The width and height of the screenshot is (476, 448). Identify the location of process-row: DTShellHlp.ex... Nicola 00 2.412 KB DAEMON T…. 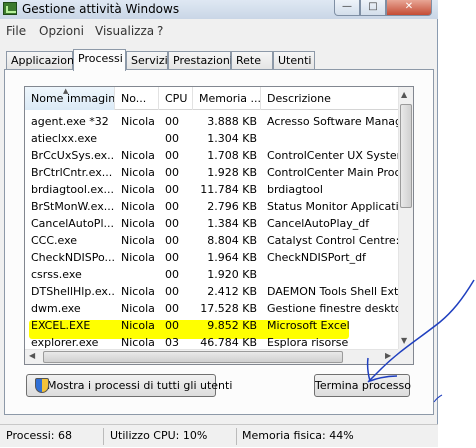
(211, 291).